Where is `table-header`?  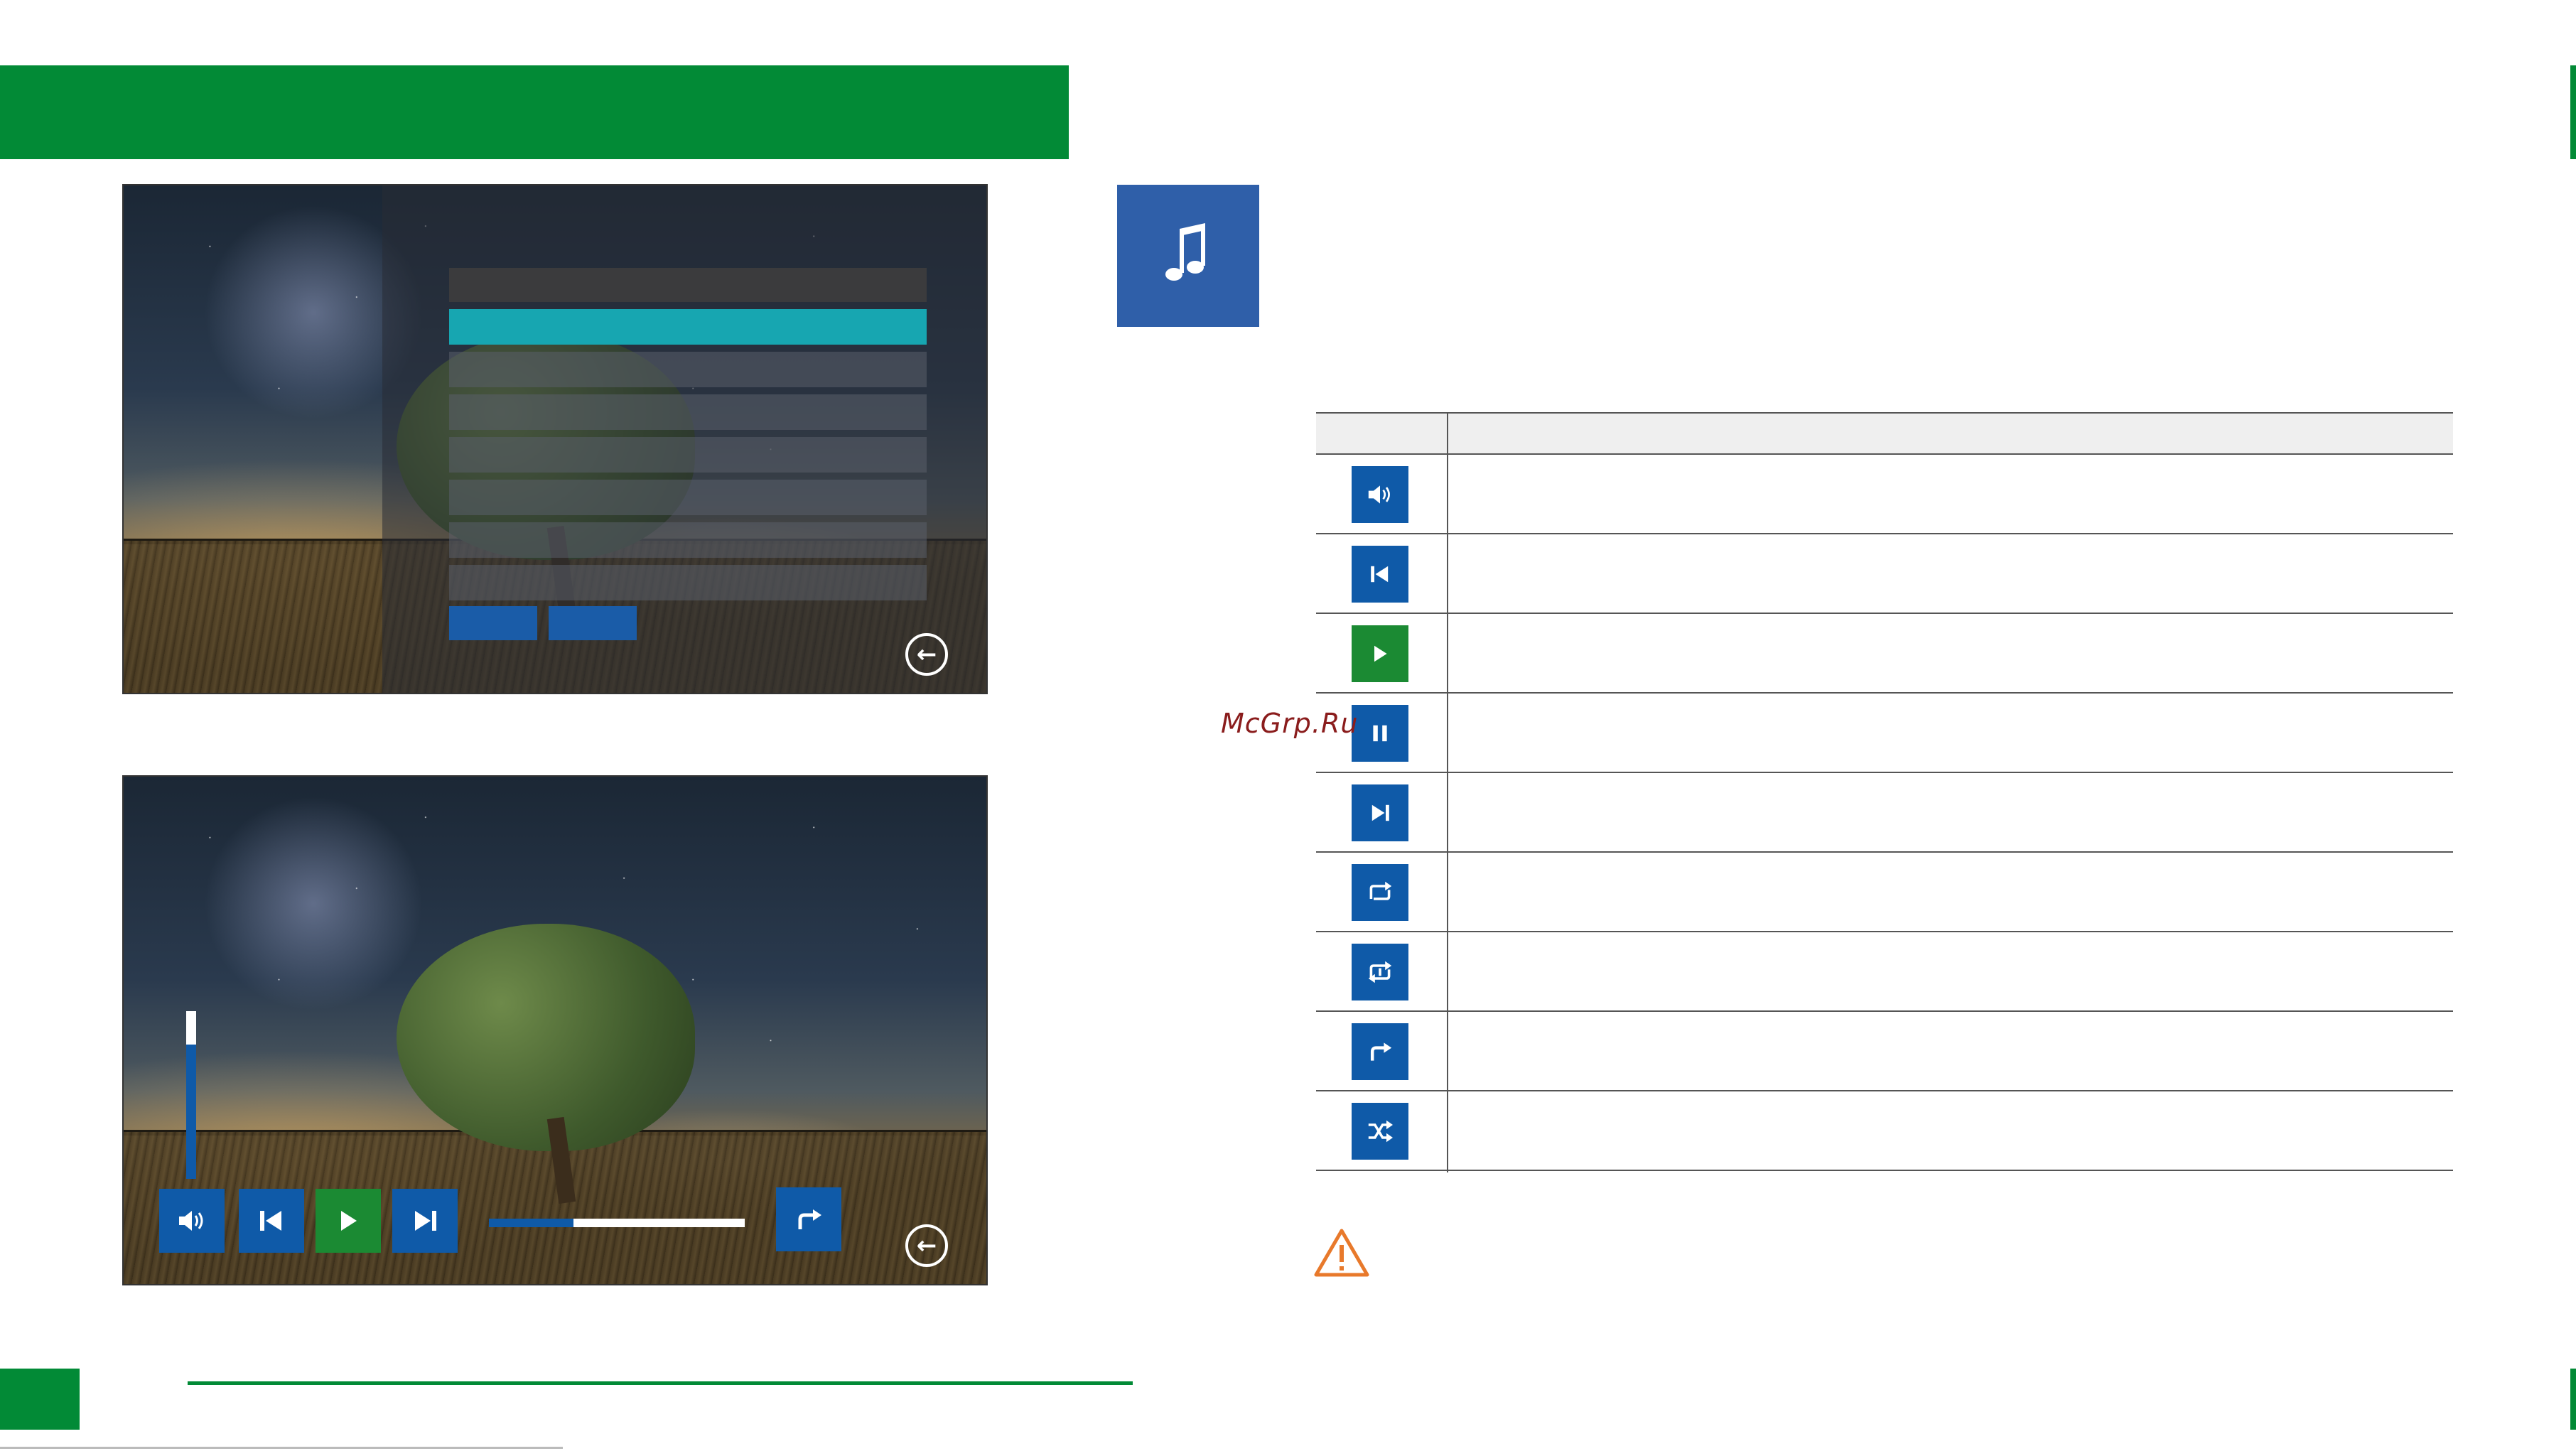
table-header is located at coordinates (1884, 433).